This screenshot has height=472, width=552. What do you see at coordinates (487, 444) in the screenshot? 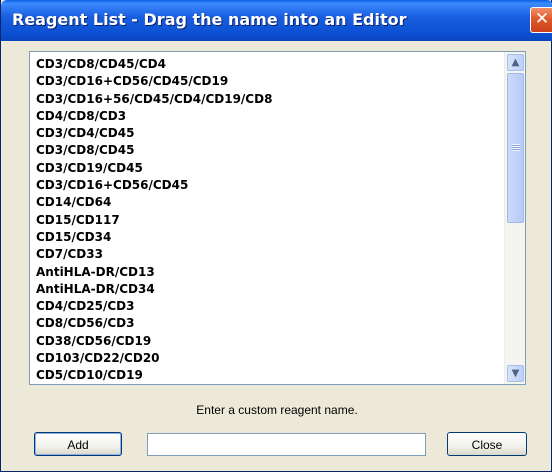
I see `close-button: Close` at bounding box center [487, 444].